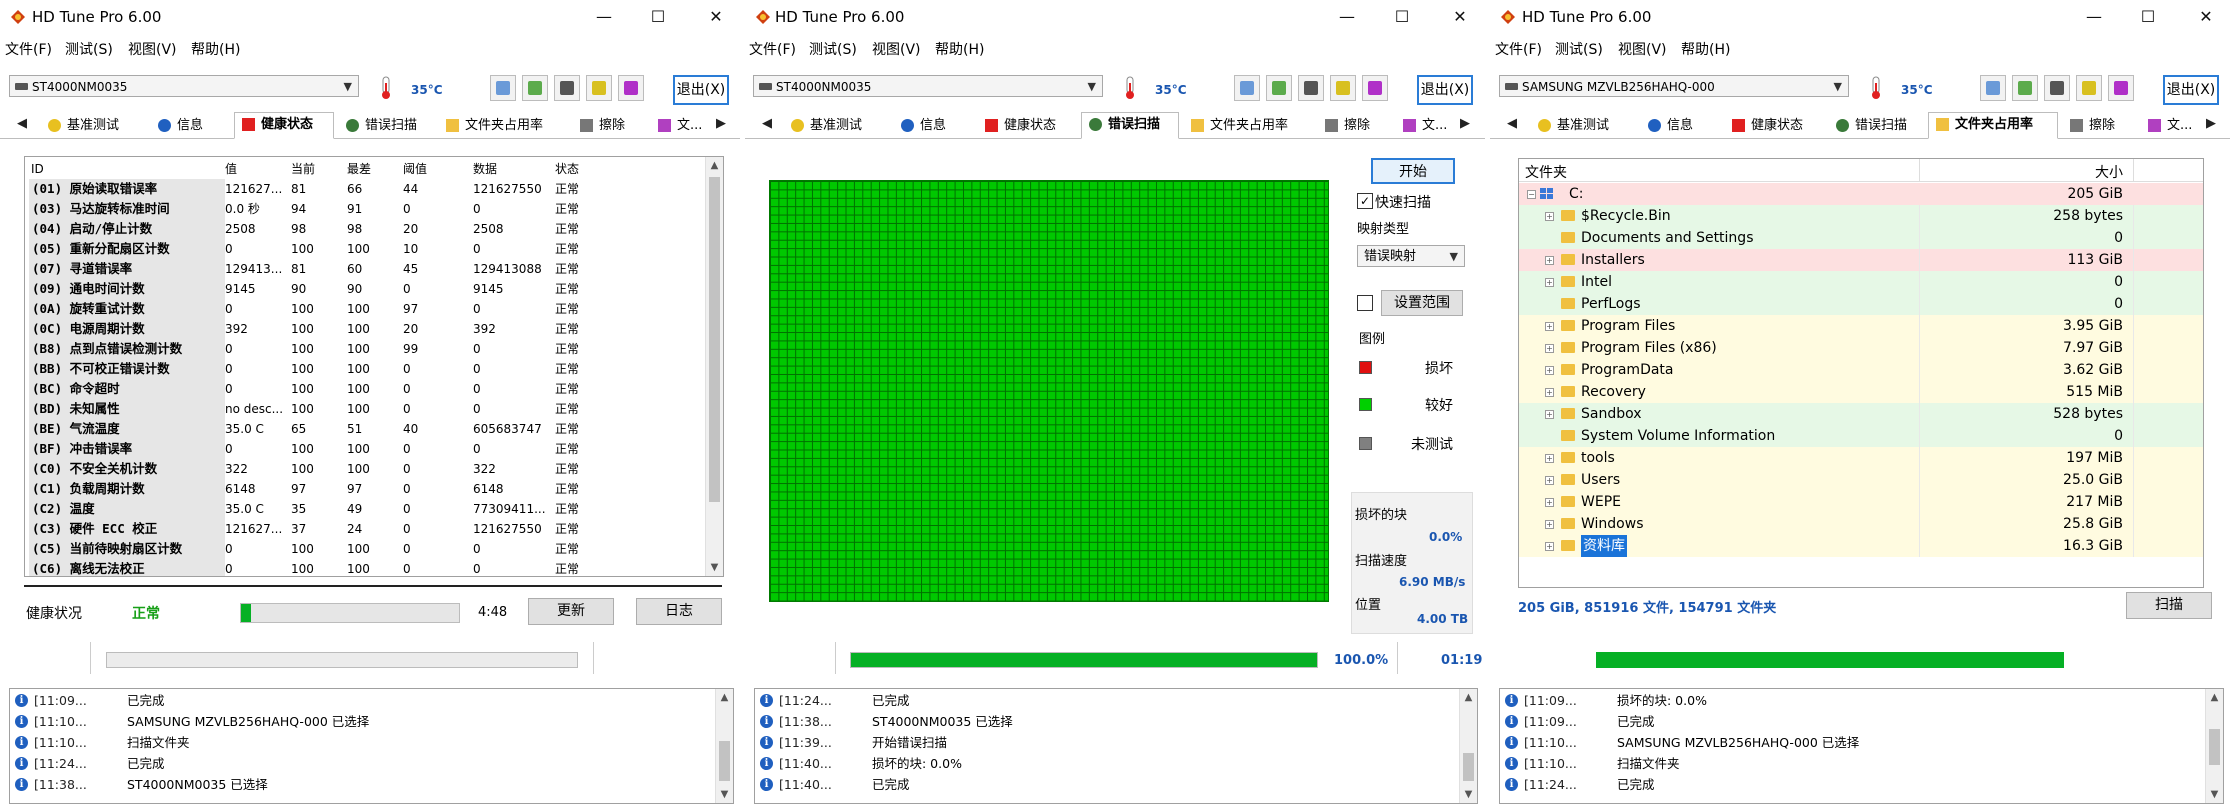 This screenshot has height=806, width=2230. I want to click on tree-row-root: − C: 205 GiB, so click(1861, 194).